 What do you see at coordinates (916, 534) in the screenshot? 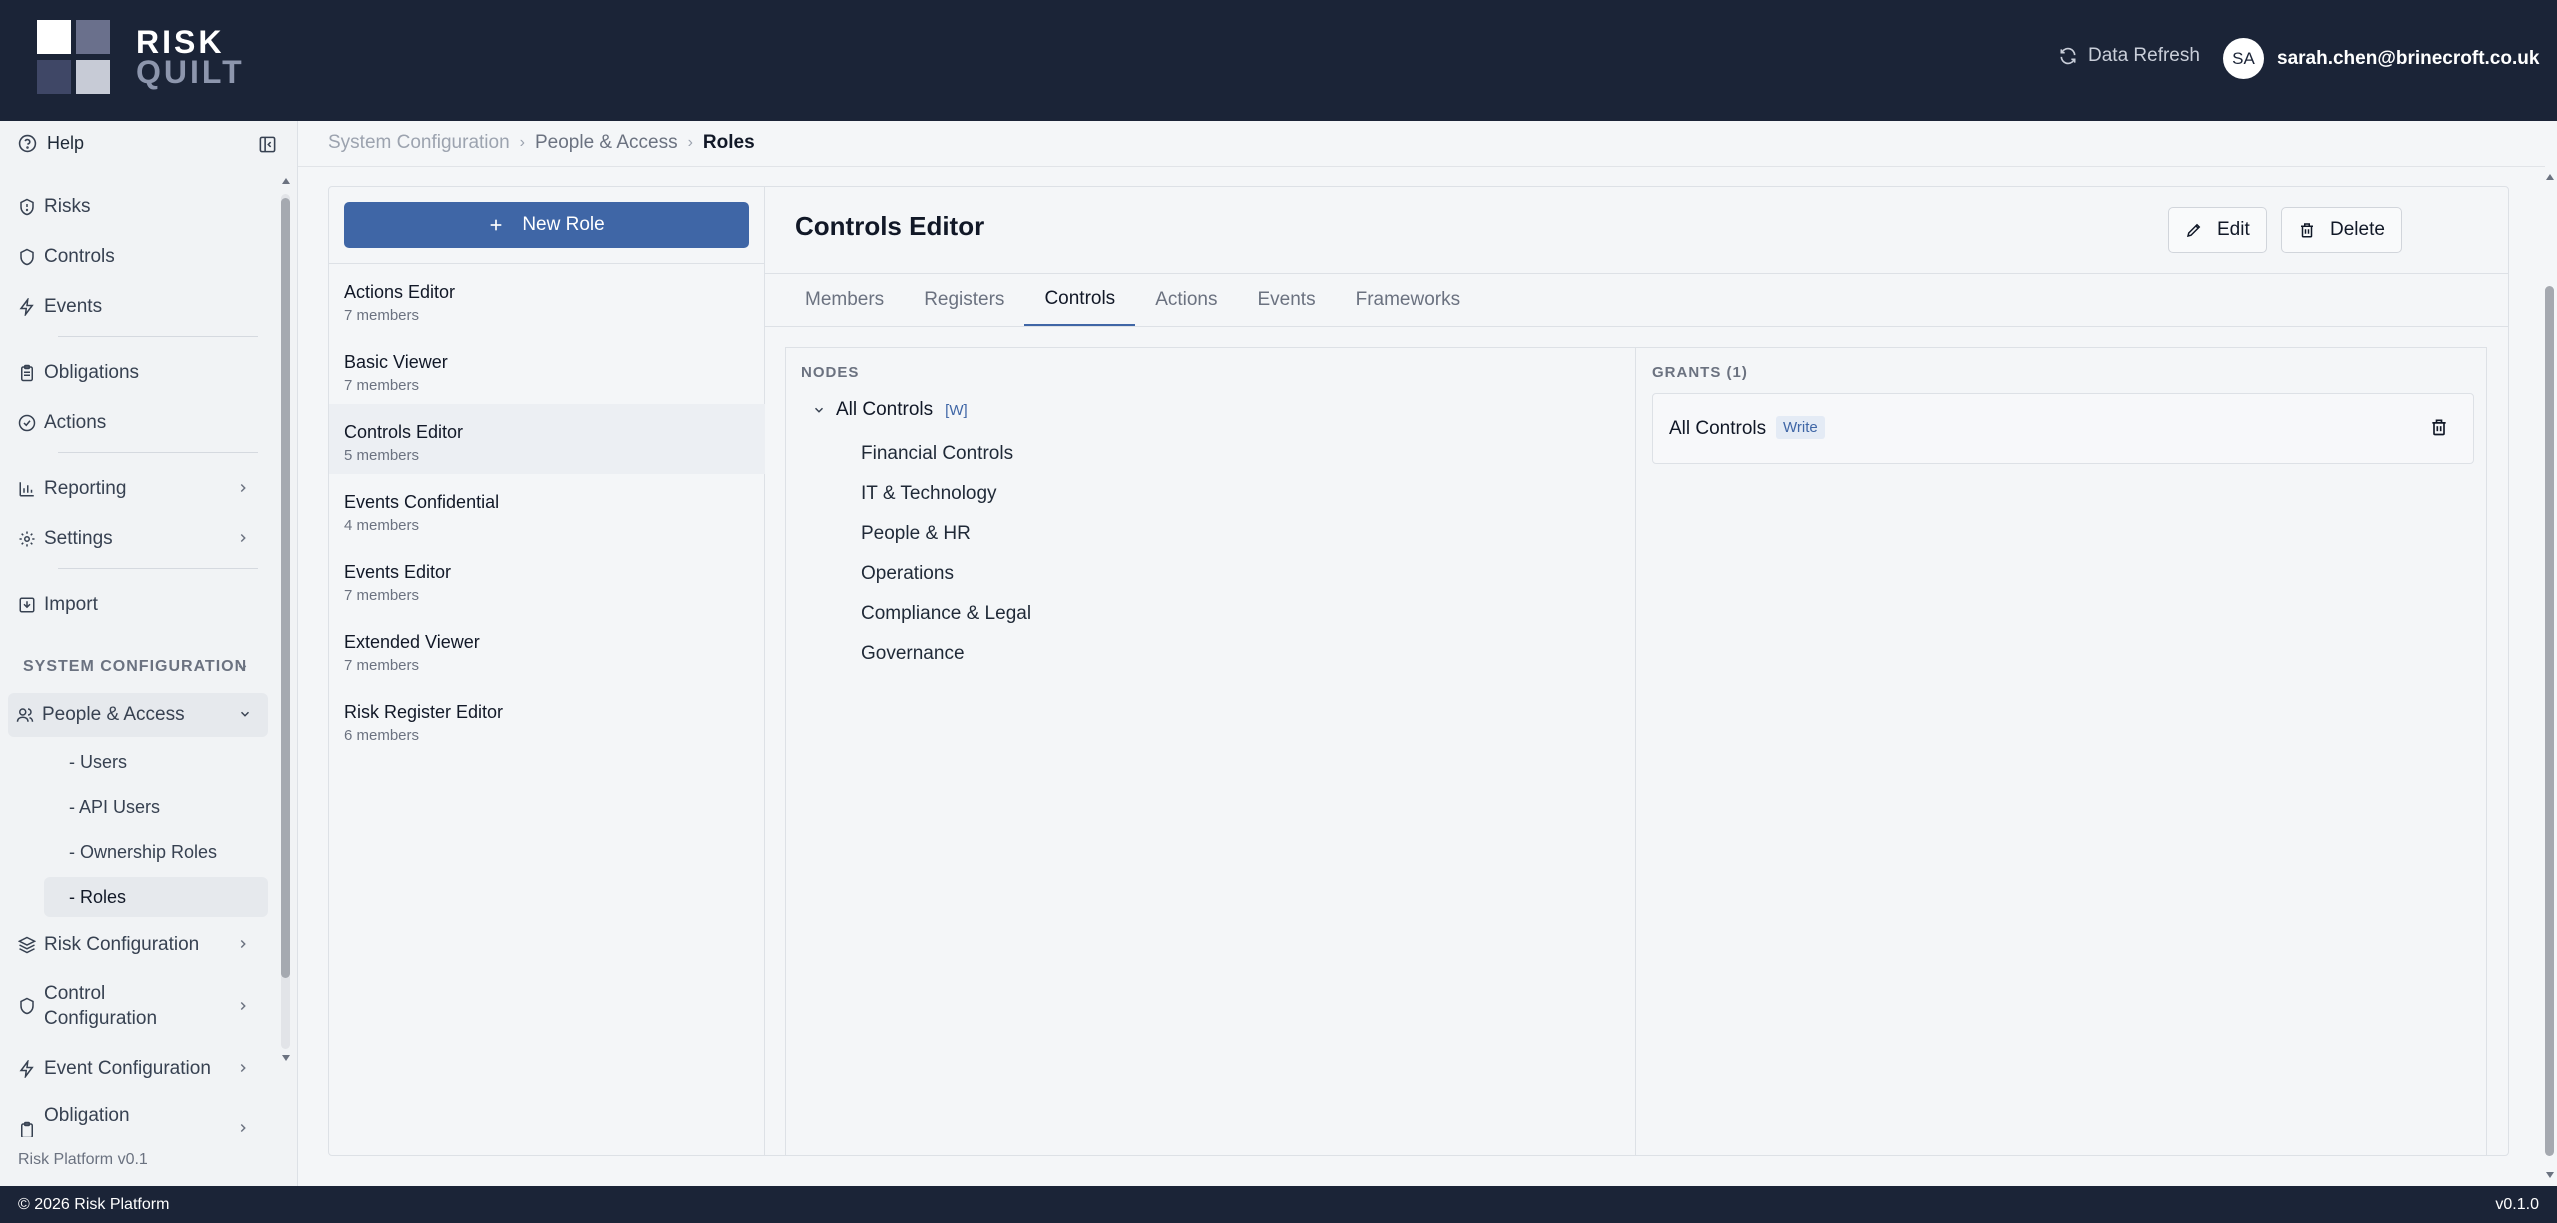
I see `tree-node: People & HR` at bounding box center [916, 534].